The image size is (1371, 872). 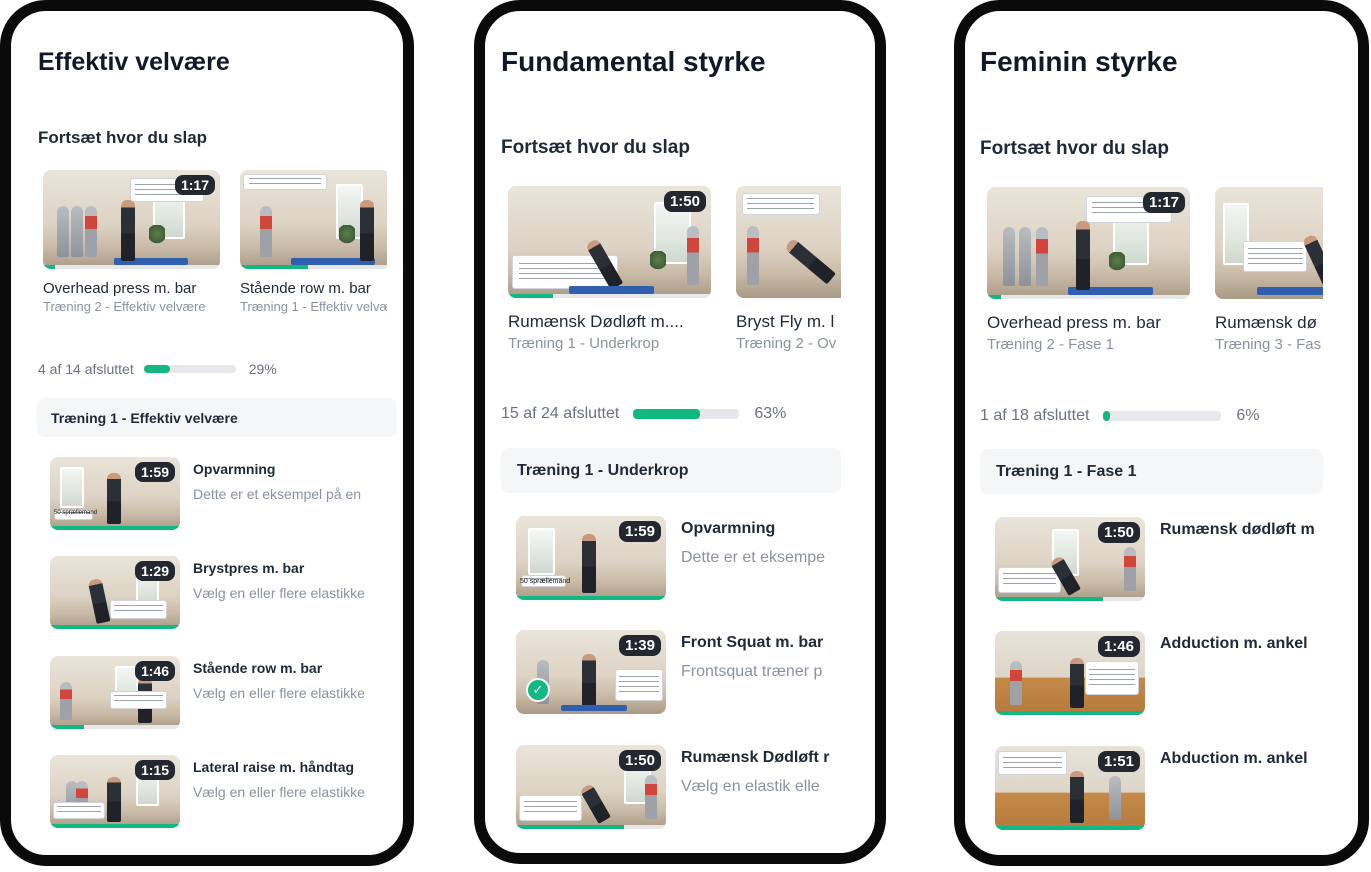 What do you see at coordinates (217, 417) in the screenshot?
I see `workout-group-header: Træning 1 - Effektiv velvære` at bounding box center [217, 417].